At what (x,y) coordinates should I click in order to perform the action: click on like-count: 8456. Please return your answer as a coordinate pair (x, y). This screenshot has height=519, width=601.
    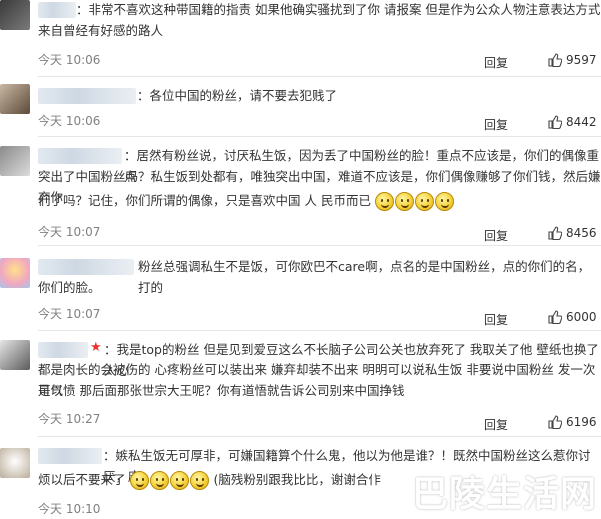
    Looking at the image, I should click on (581, 233).